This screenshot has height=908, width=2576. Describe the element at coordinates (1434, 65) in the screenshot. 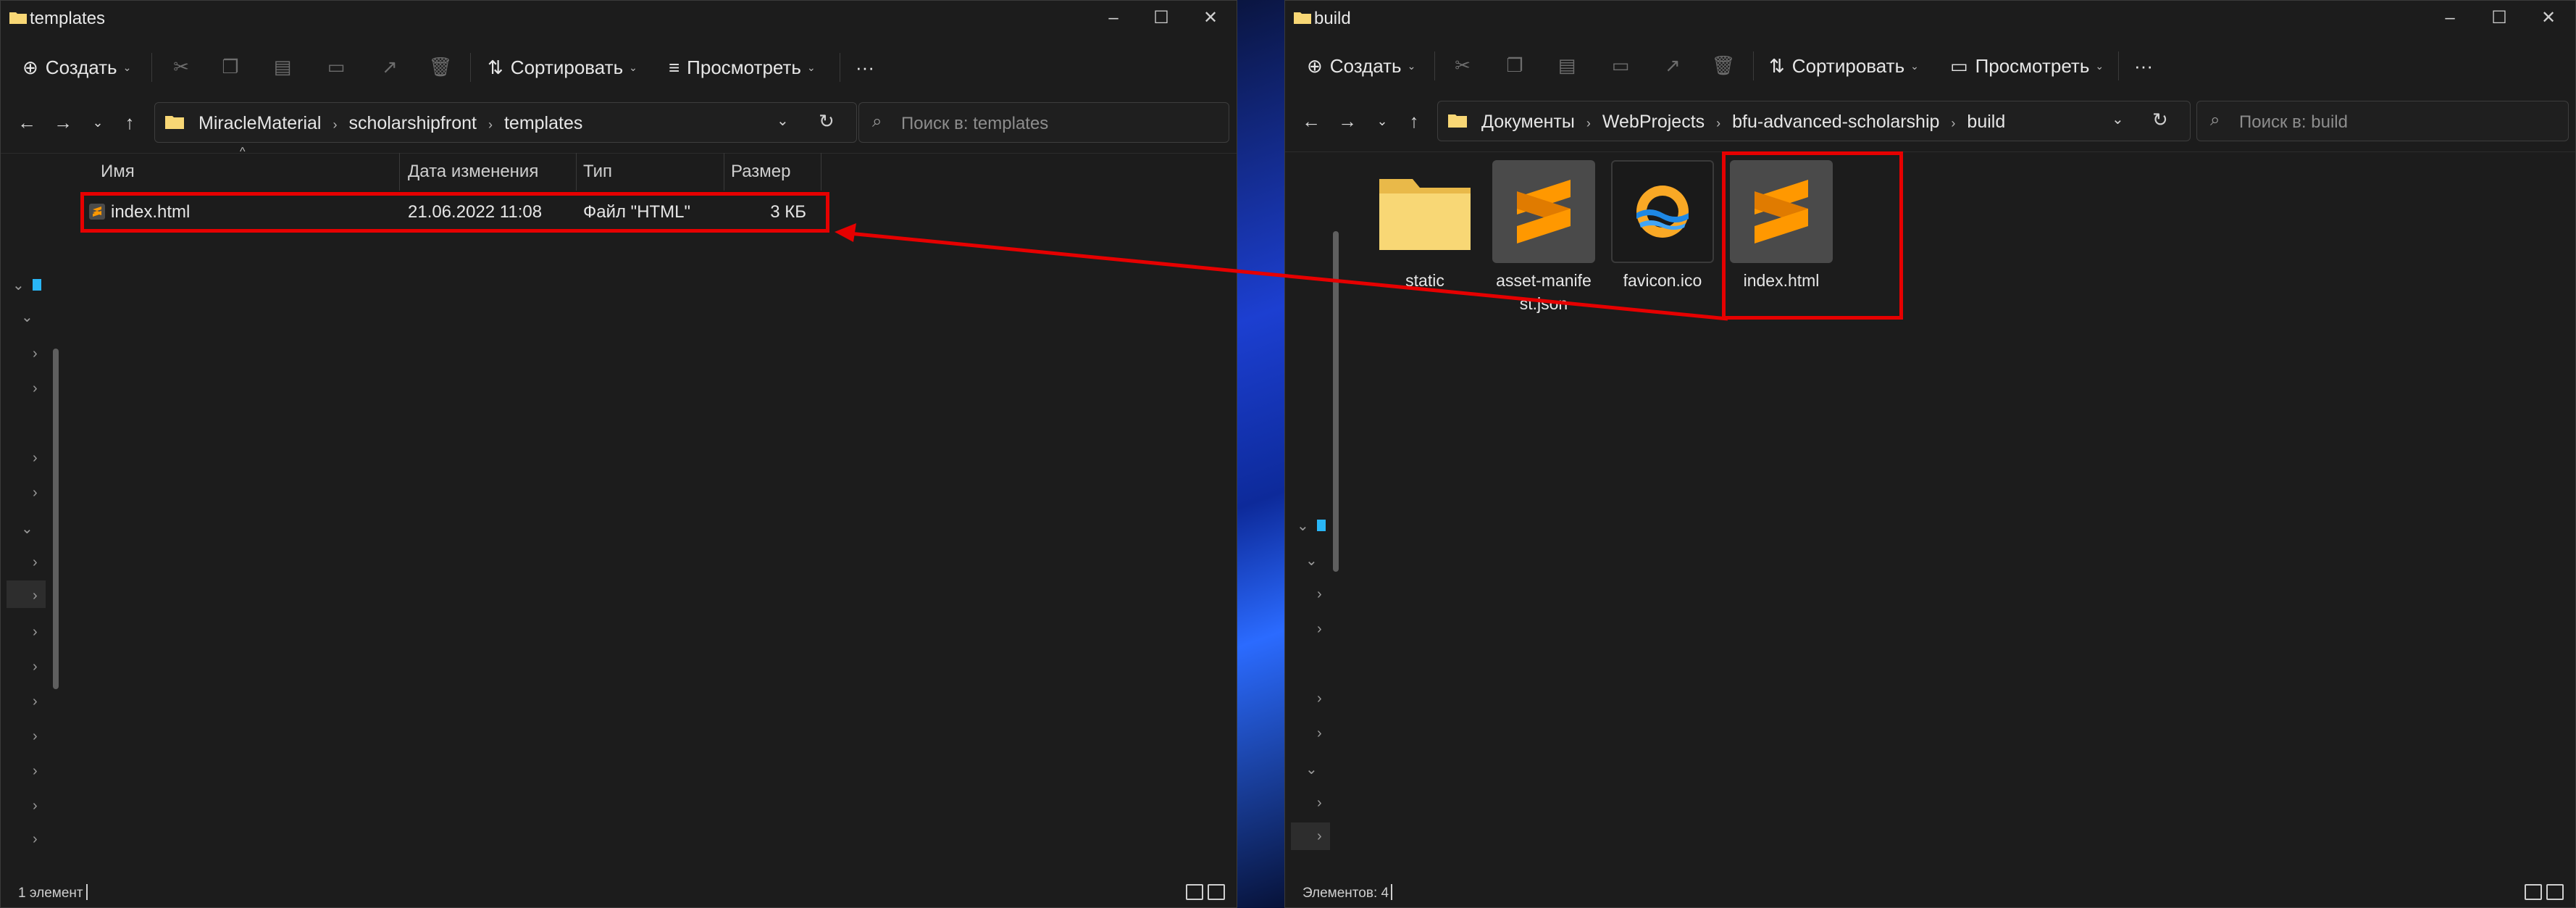

I see `divider` at that location.